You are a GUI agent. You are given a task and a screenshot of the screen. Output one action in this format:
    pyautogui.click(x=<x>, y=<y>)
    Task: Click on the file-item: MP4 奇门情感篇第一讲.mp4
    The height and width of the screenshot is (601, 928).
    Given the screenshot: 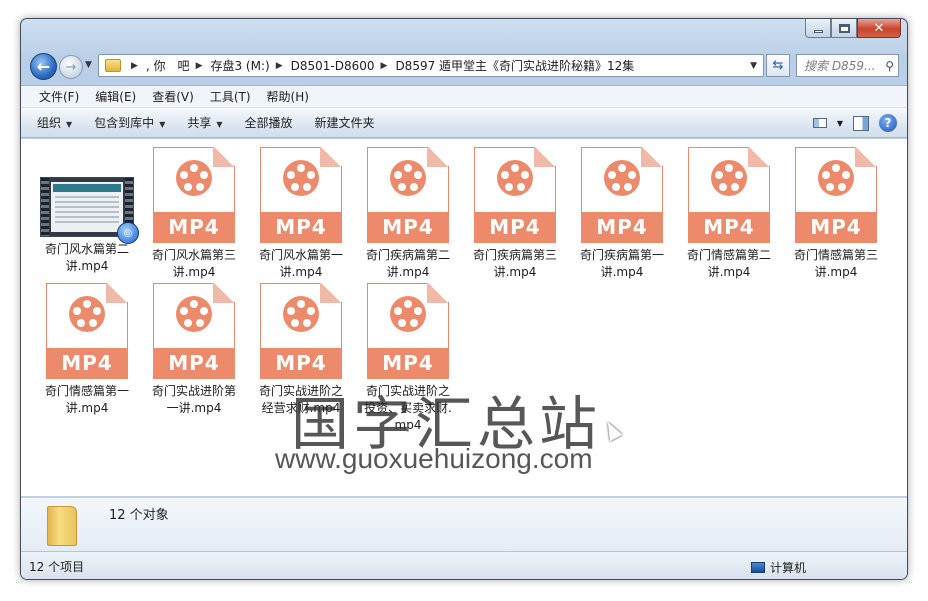 What is the action you would take?
    pyautogui.click(x=87, y=350)
    